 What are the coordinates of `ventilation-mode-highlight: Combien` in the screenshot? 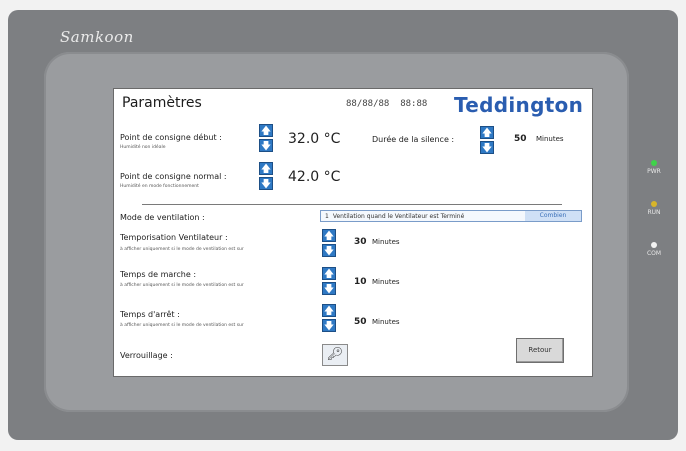 It's located at (553, 216).